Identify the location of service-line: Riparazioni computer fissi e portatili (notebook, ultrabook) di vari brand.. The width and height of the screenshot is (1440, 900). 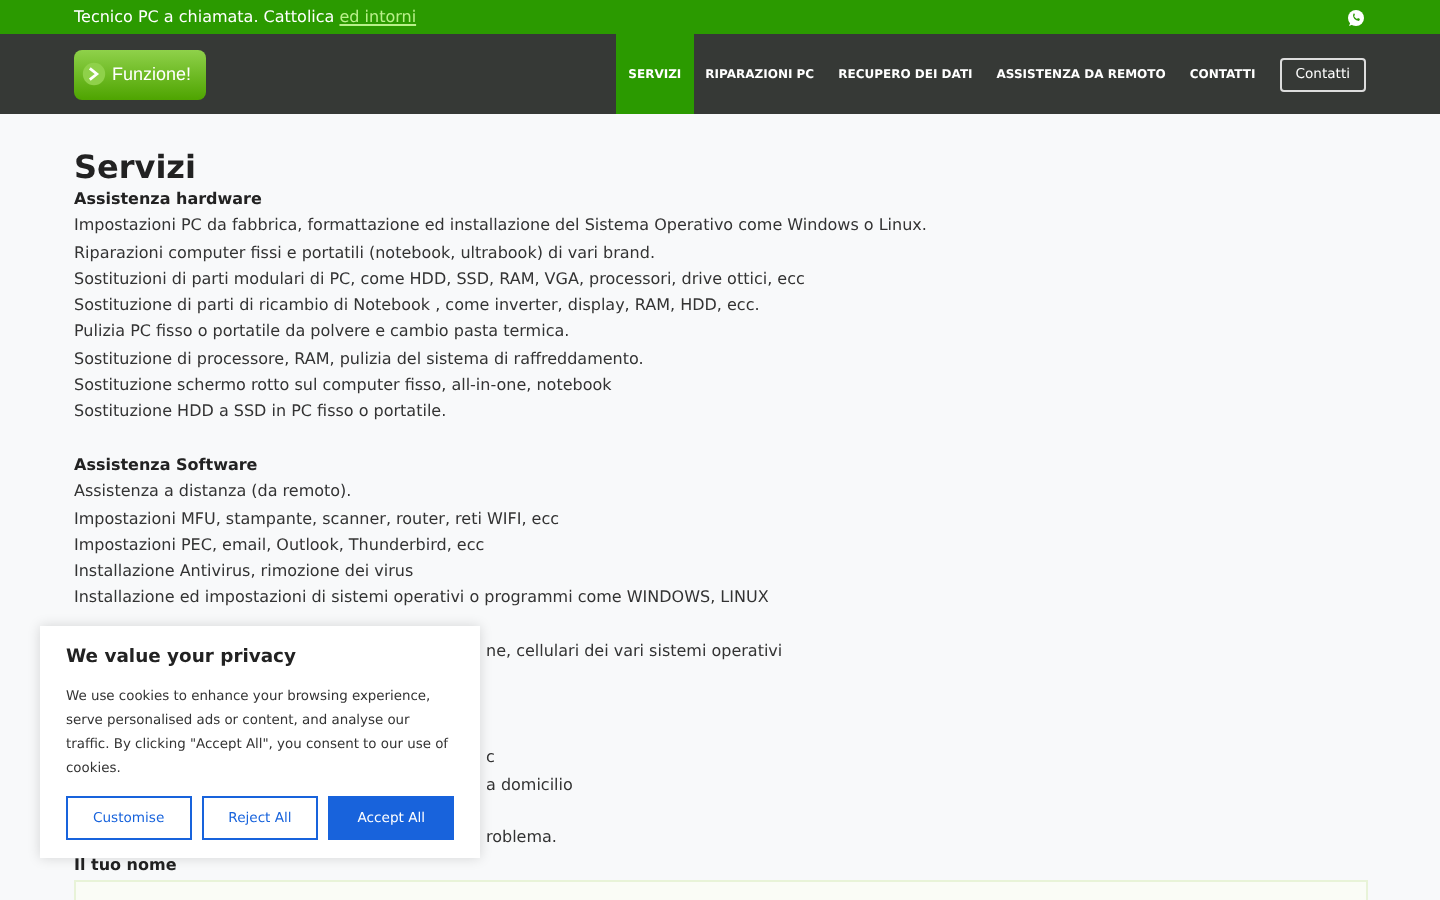
(365, 253).